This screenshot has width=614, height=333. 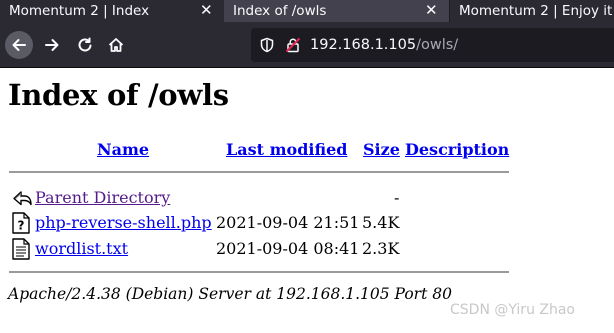 I want to click on last-modified: 2021-09-04 08:41, so click(x=288, y=248).